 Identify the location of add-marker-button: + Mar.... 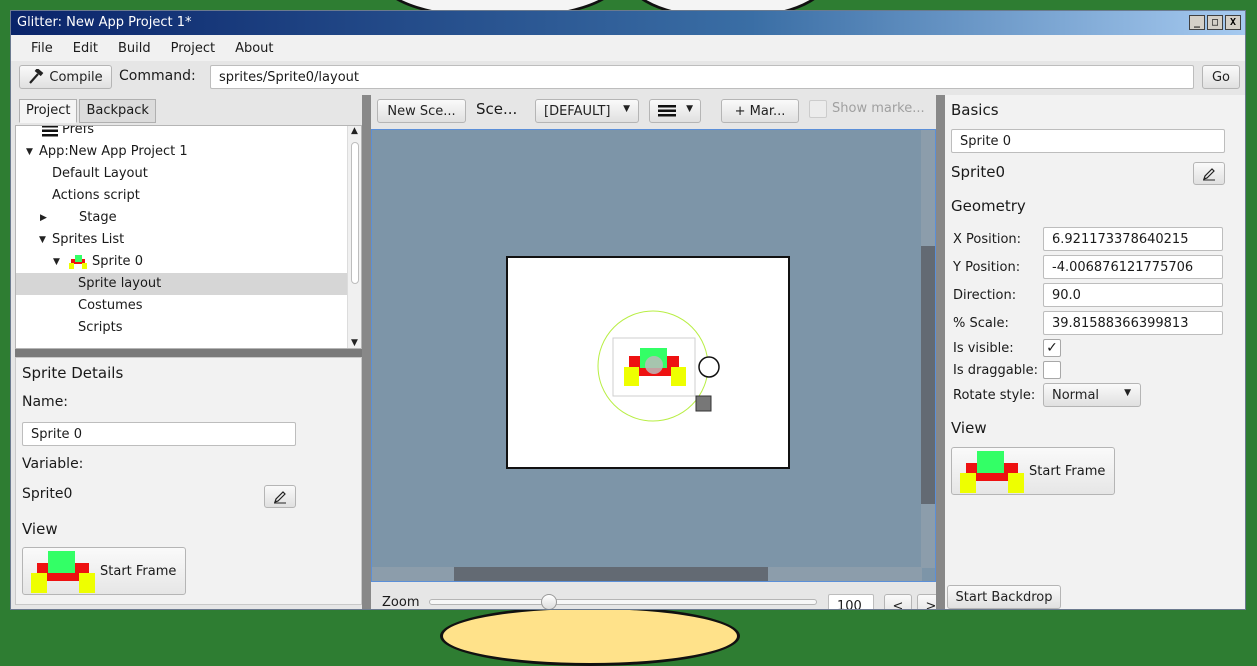
(760, 111).